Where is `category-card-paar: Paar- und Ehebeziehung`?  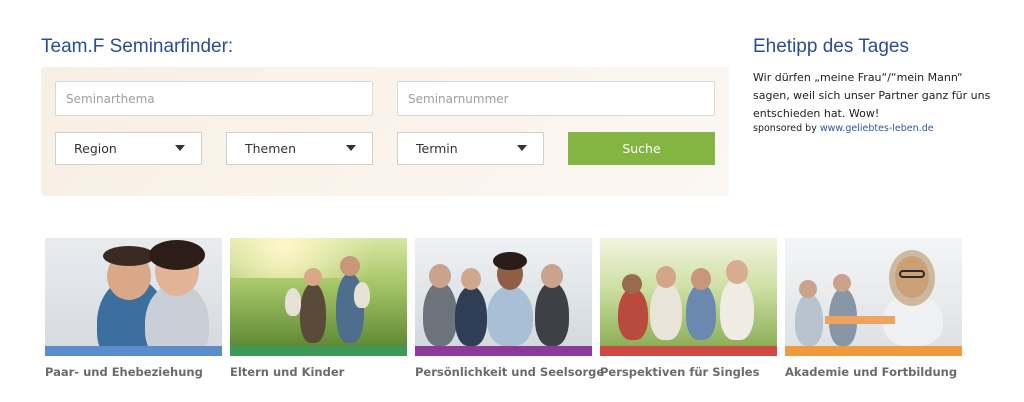
category-card-paar: Paar- und Ehebeziehung is located at coordinates (133, 308).